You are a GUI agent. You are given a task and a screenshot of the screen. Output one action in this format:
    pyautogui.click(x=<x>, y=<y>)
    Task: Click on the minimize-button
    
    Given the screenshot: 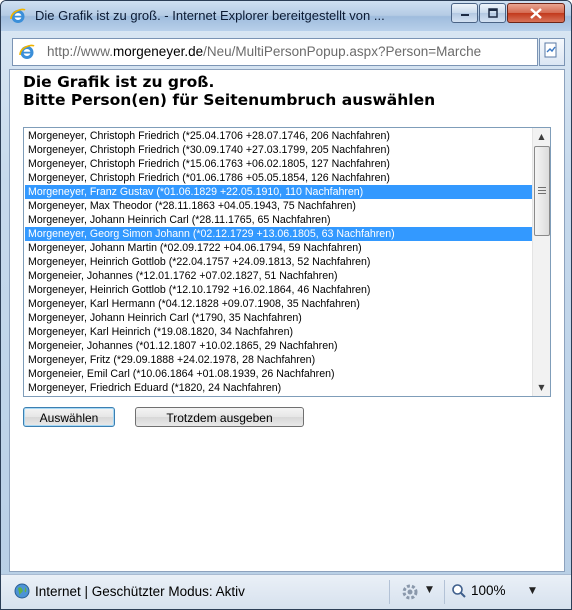 What is the action you would take?
    pyautogui.click(x=464, y=13)
    